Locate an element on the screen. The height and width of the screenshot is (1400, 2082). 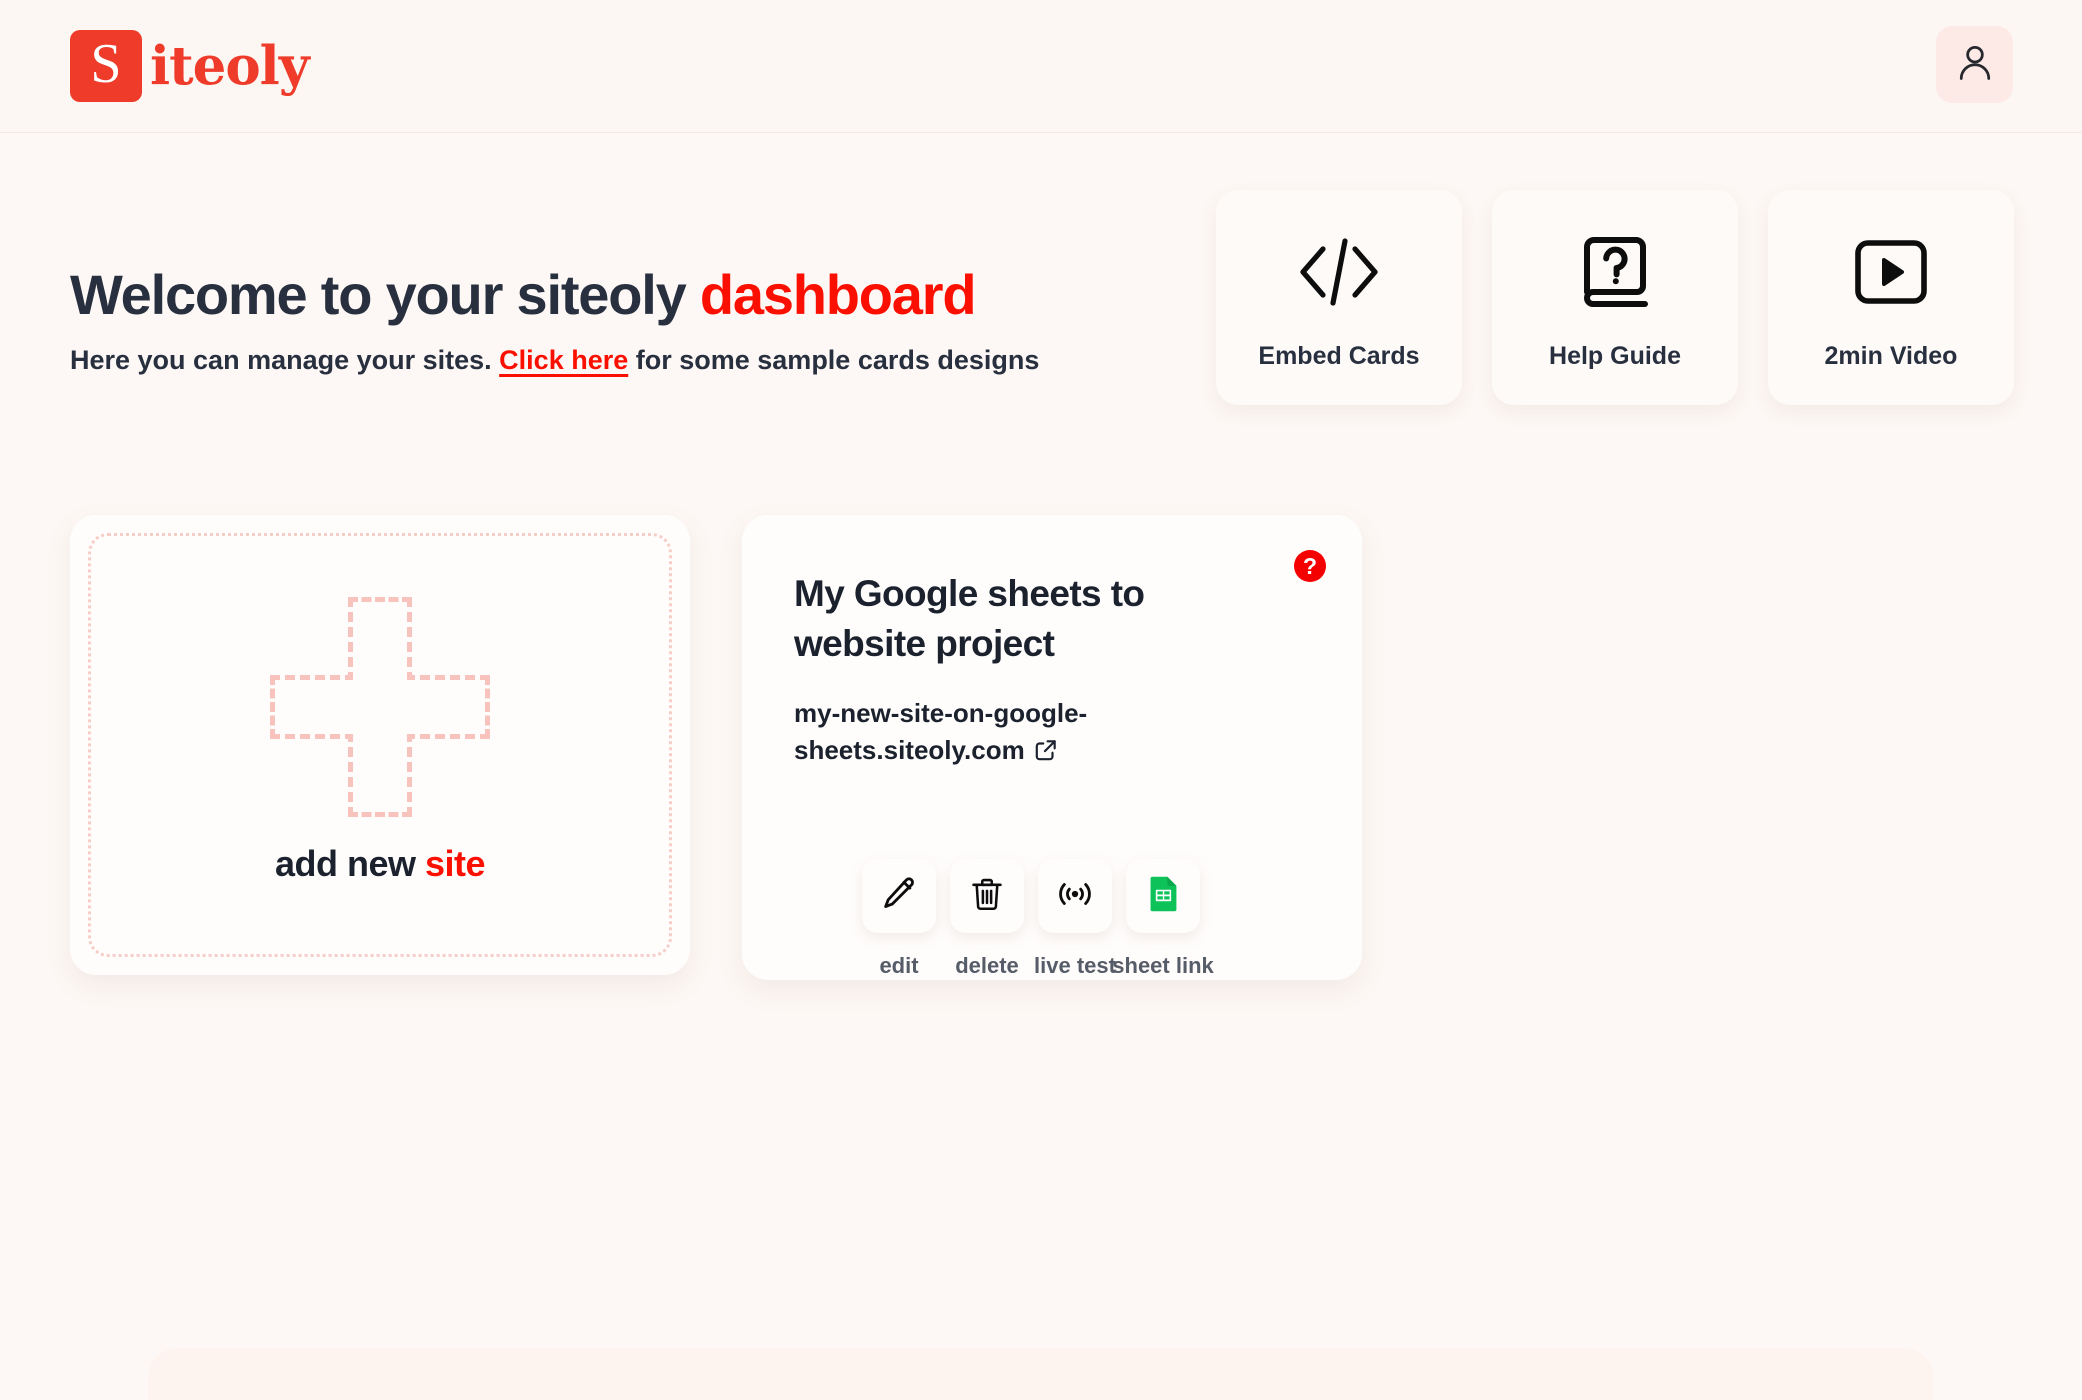
site-action-edit: edit is located at coordinates (899, 919).